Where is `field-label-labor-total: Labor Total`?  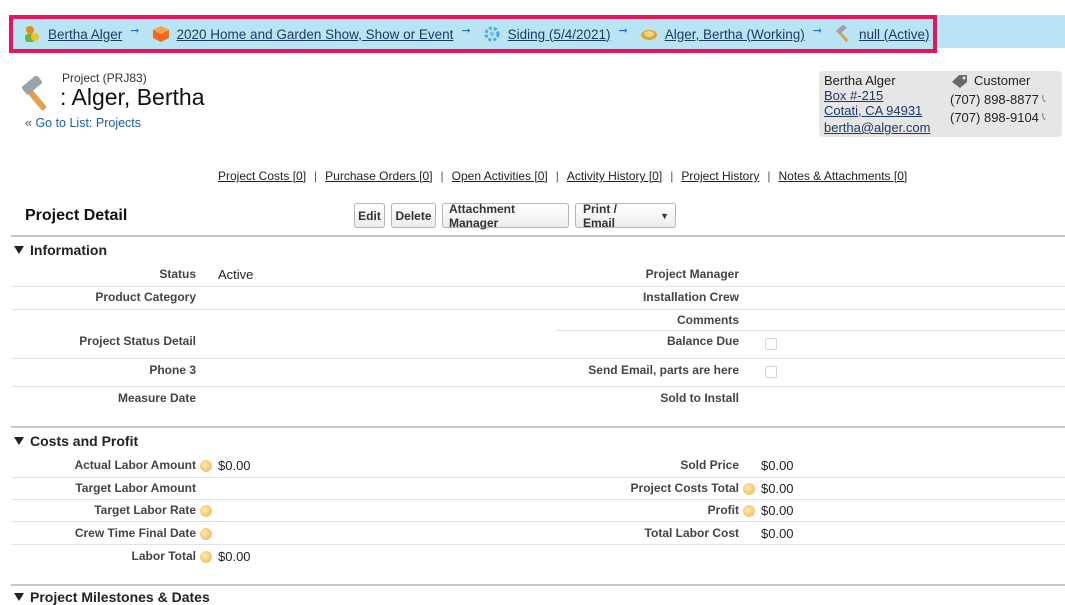
field-label-labor-total: Labor Total is located at coordinates (163, 556).